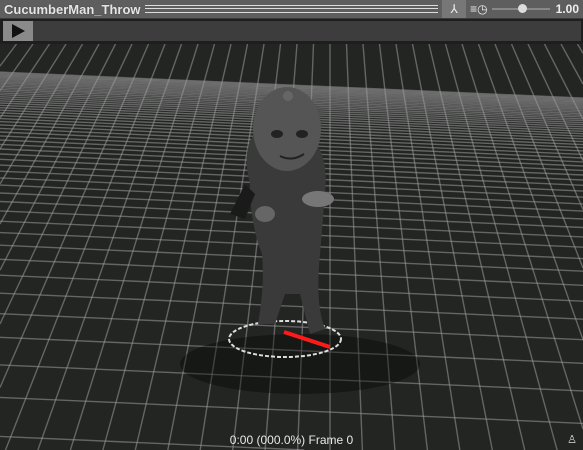 The image size is (583, 450). What do you see at coordinates (479, 9) in the screenshot?
I see `speed-clock-icon: ≡◷` at bounding box center [479, 9].